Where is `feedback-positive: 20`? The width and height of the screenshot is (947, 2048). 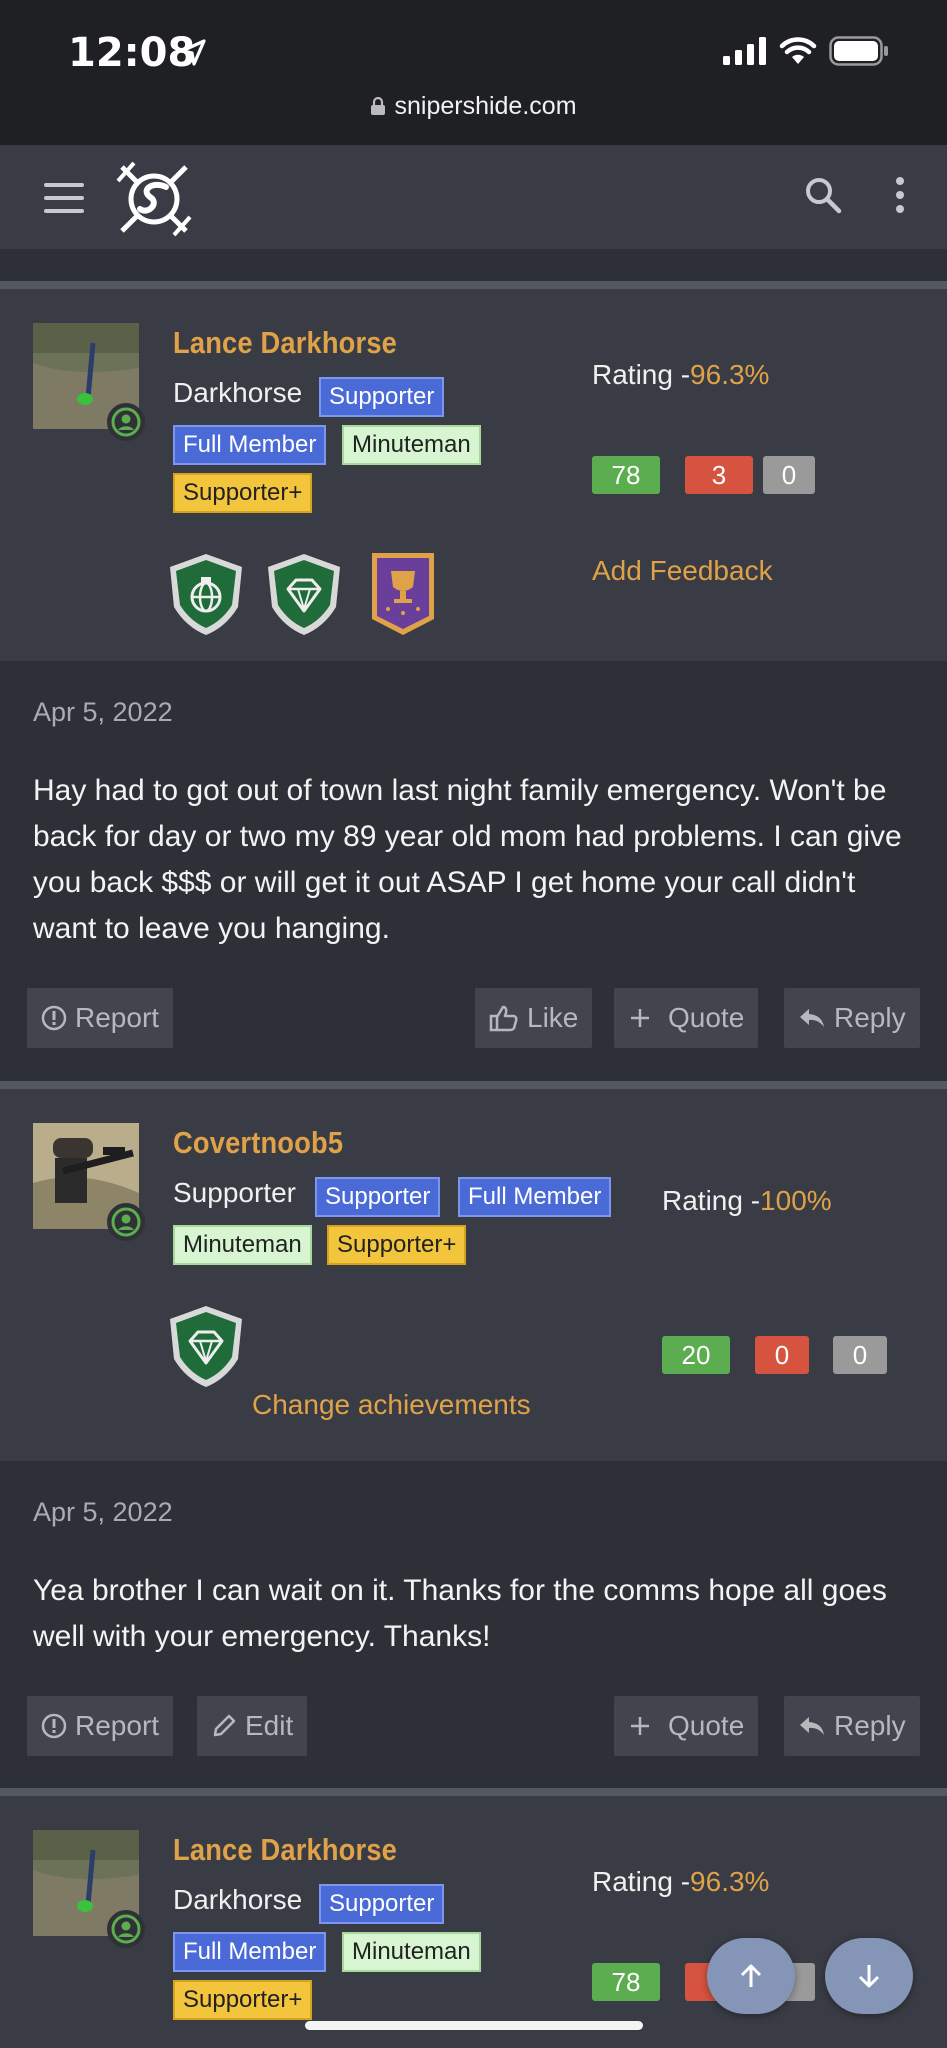
feedback-positive: 20 is located at coordinates (696, 1355).